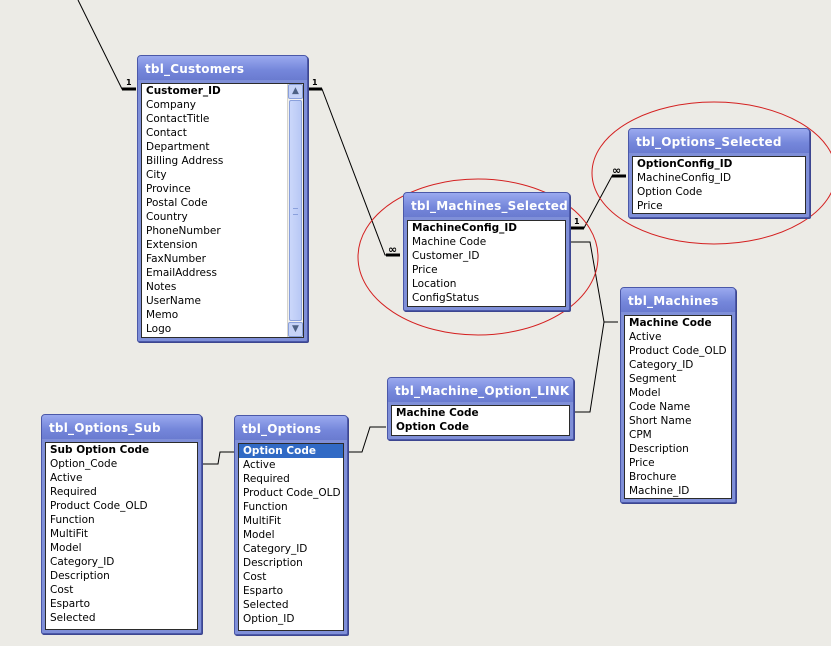  What do you see at coordinates (721, 164) in the screenshot?
I see `field-item: OptionConfig_ID` at bounding box center [721, 164].